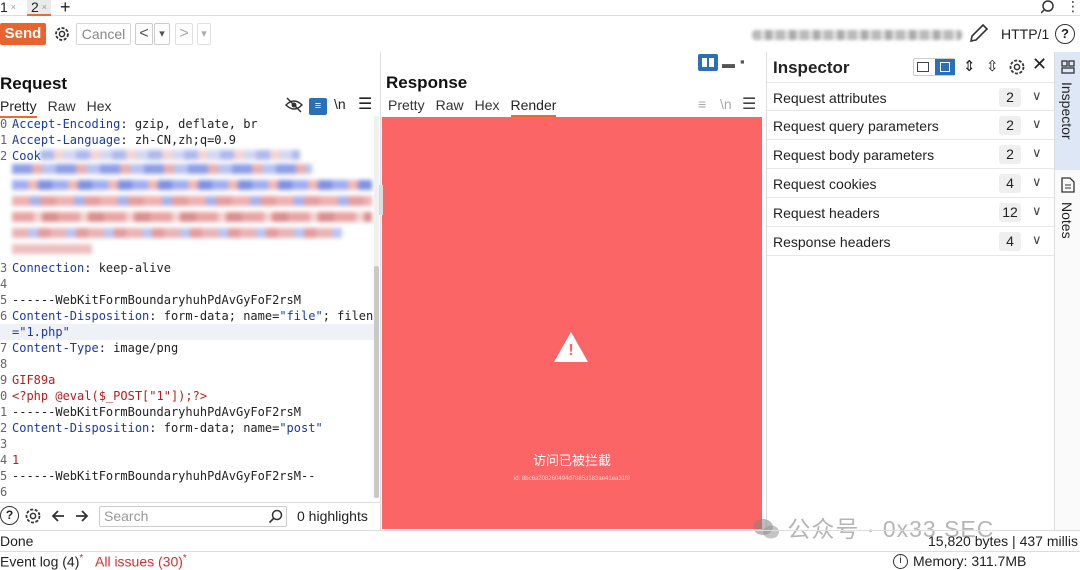 The height and width of the screenshot is (570, 1080). Describe the element at coordinates (41, 561) in the screenshot. I see `event-log-link: Event log (4)*` at that location.